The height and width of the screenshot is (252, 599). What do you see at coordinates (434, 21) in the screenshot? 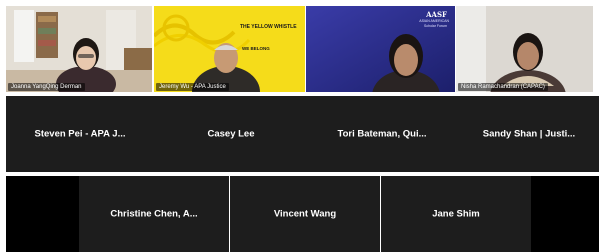
I see `aasf-tagline-1: ASIAN AMERICAN` at bounding box center [434, 21].